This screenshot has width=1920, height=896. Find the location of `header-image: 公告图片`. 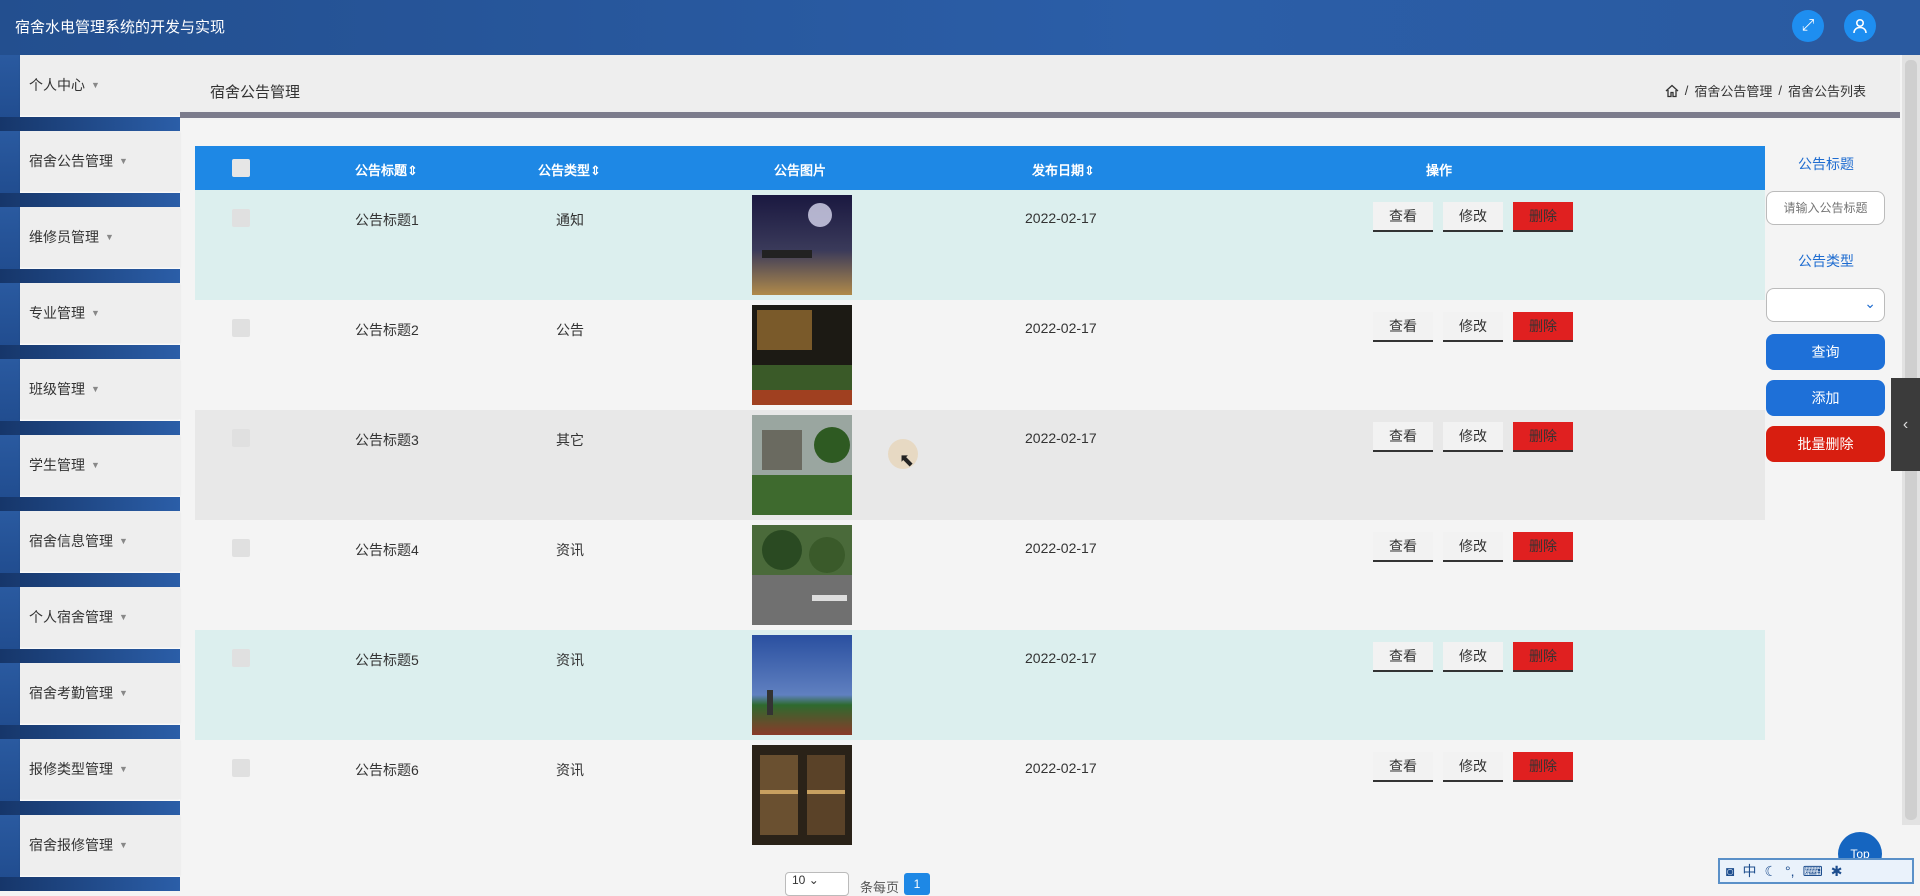

header-image: 公告图片 is located at coordinates (800, 170).